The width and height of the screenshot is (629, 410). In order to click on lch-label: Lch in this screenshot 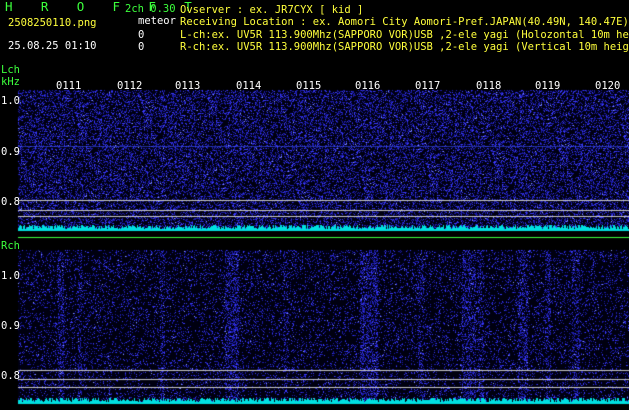, I will do `click(10, 70)`.